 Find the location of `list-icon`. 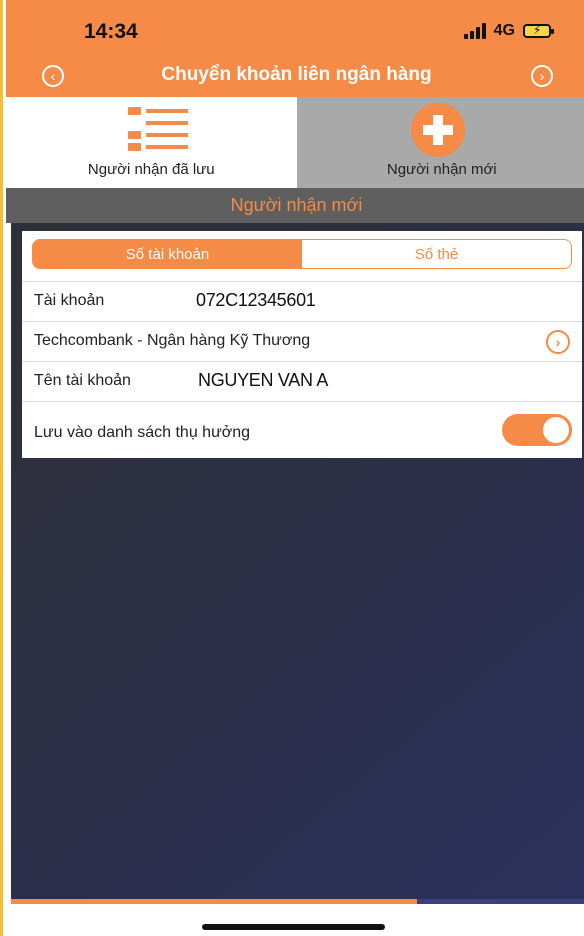

list-icon is located at coordinates (158, 131).